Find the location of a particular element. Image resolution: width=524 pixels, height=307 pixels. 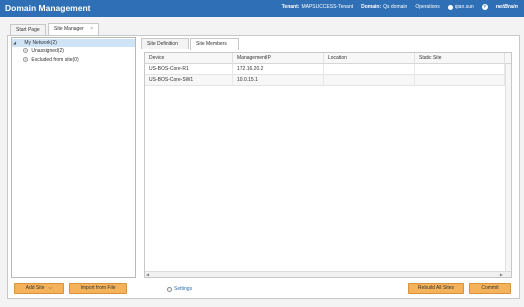

cell-managementip: 10.0.15.1 is located at coordinates (278, 80).